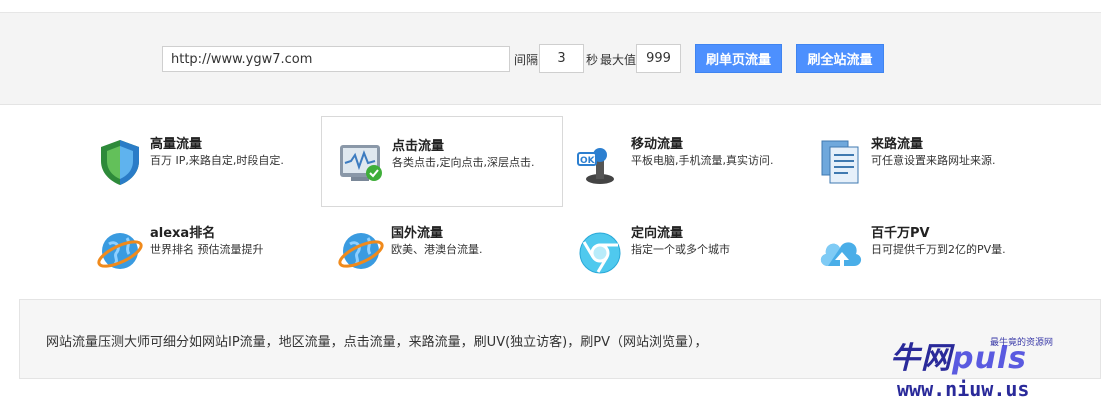 This screenshot has width=1101, height=410. I want to click on watermark-logo-cn: 牛网, so click(921, 358).